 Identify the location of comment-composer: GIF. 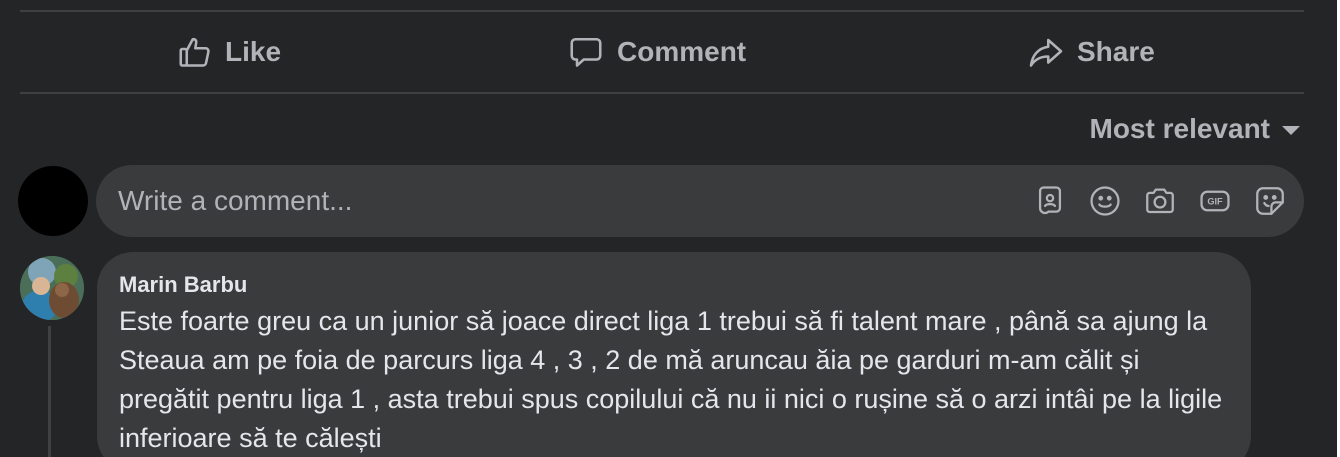
(700, 201).